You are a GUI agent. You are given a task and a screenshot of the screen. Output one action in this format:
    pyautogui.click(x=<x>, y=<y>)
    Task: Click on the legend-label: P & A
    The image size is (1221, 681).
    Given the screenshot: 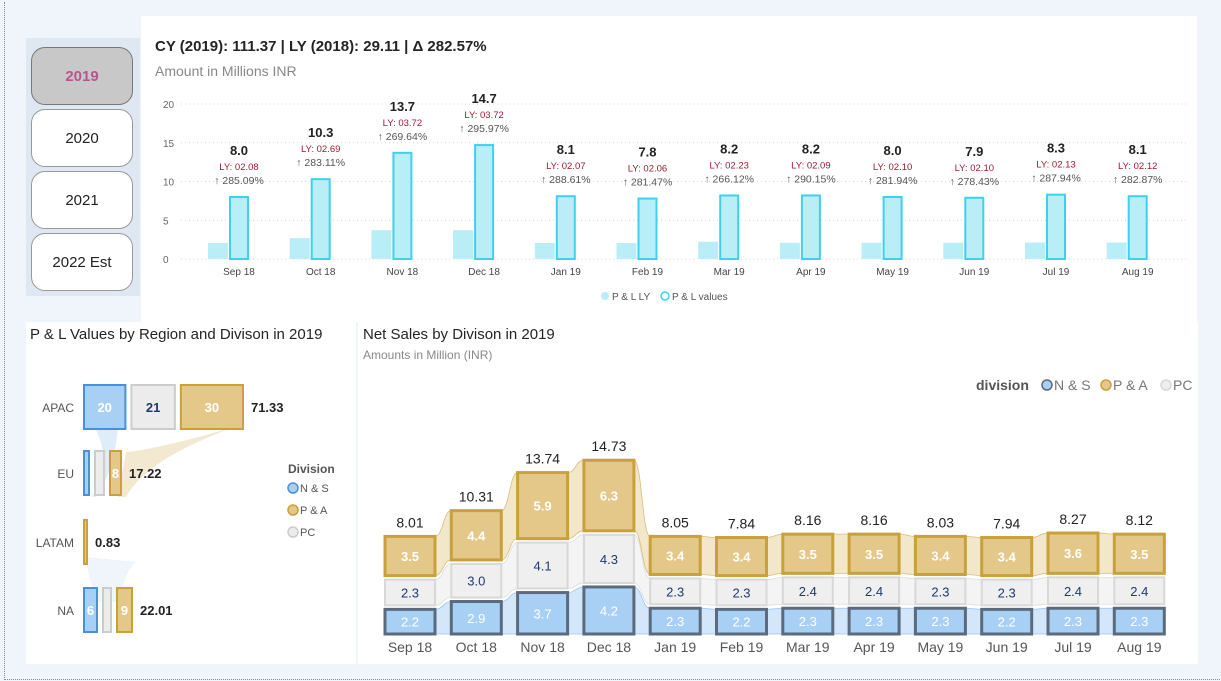 What is the action you would take?
    pyautogui.click(x=1130, y=385)
    